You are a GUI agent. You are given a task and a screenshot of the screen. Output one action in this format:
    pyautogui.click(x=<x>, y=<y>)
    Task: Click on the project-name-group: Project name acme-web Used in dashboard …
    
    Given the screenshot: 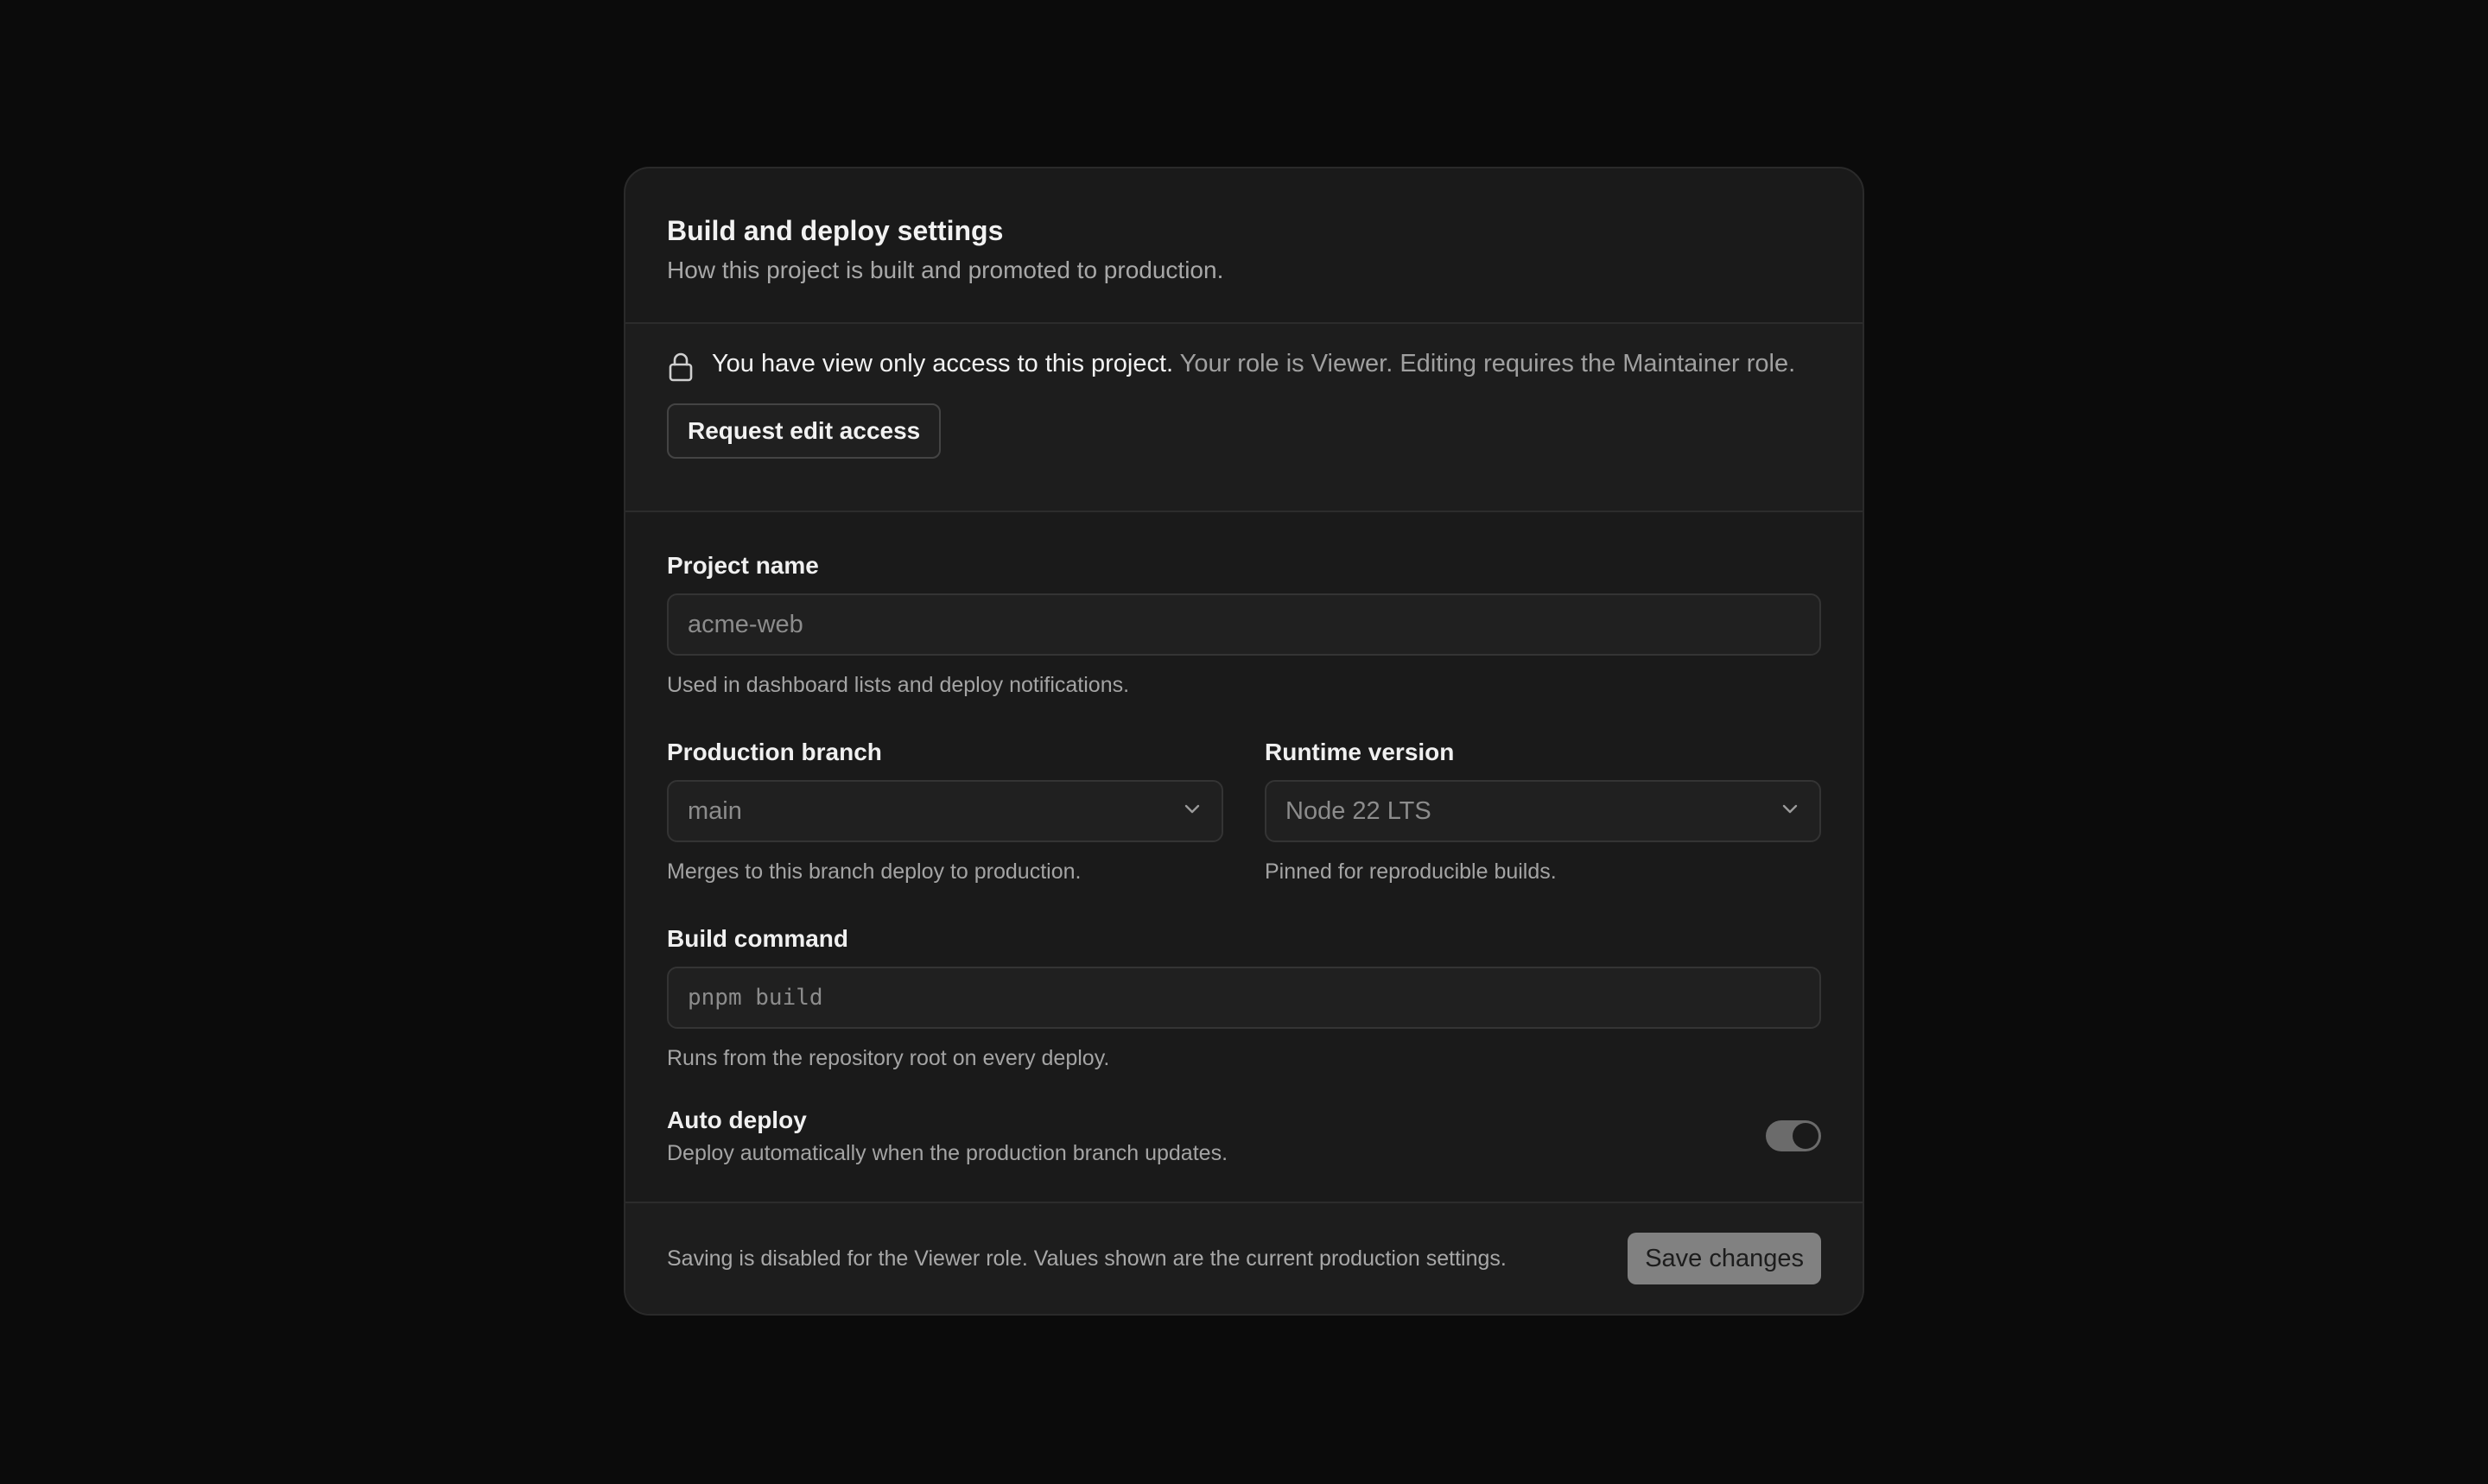 What is the action you would take?
    pyautogui.click(x=1244, y=624)
    